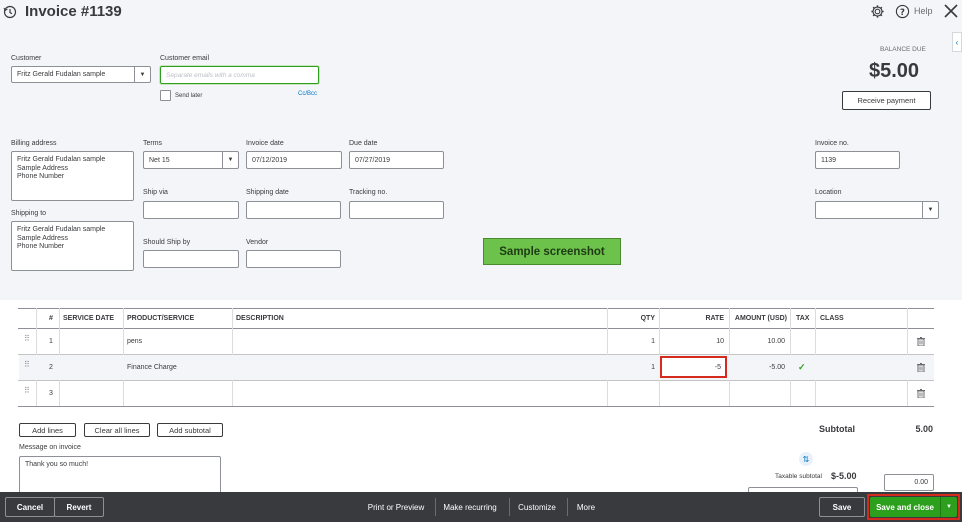 Image resolution: width=962 pixels, height=522 pixels. What do you see at coordinates (760, 318) in the screenshot?
I see `col-amount-header: AMOUNT (USD)` at bounding box center [760, 318].